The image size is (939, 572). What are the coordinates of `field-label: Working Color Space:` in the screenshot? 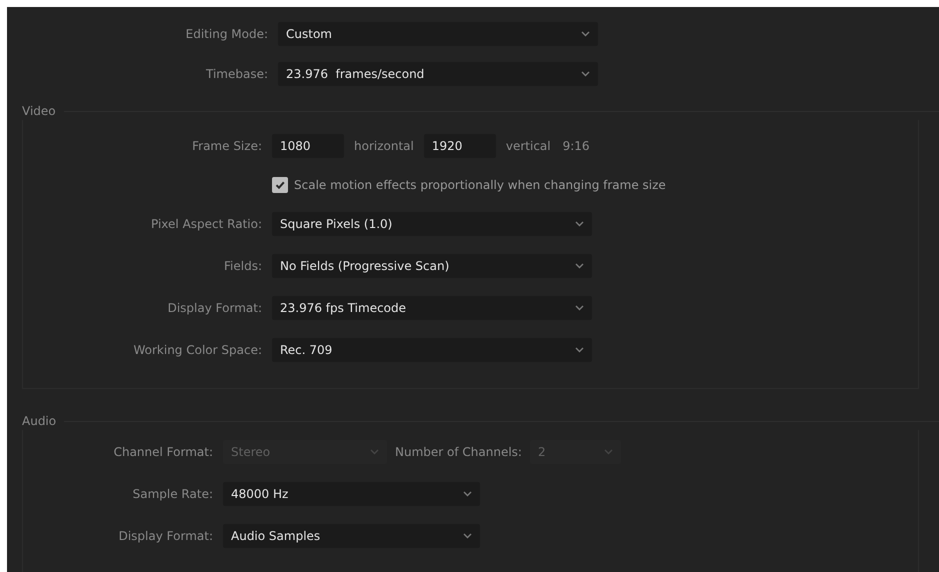 It's located at (197, 350).